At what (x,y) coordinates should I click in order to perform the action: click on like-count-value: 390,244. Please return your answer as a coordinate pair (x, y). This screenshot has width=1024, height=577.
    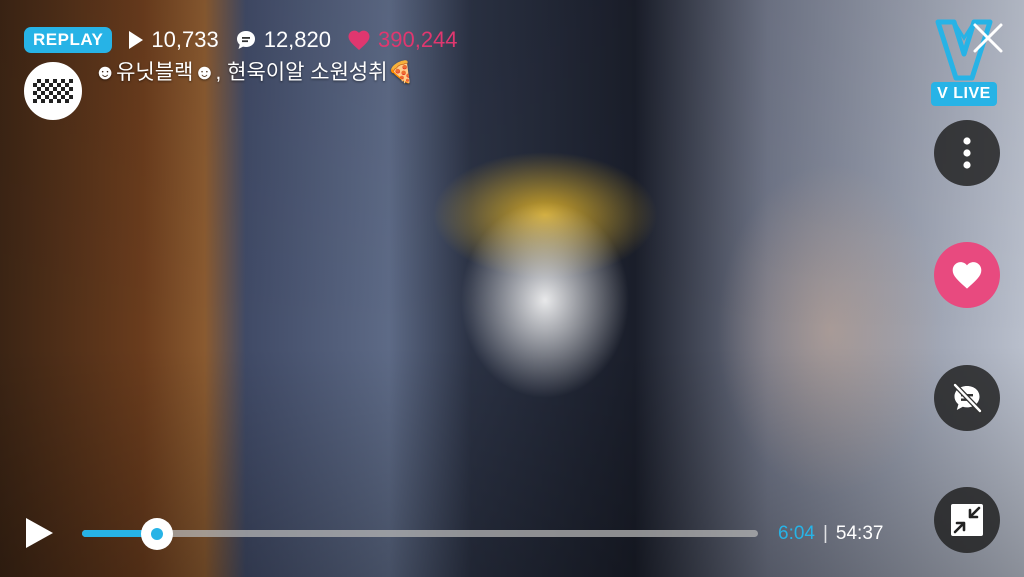
    Looking at the image, I should click on (418, 39).